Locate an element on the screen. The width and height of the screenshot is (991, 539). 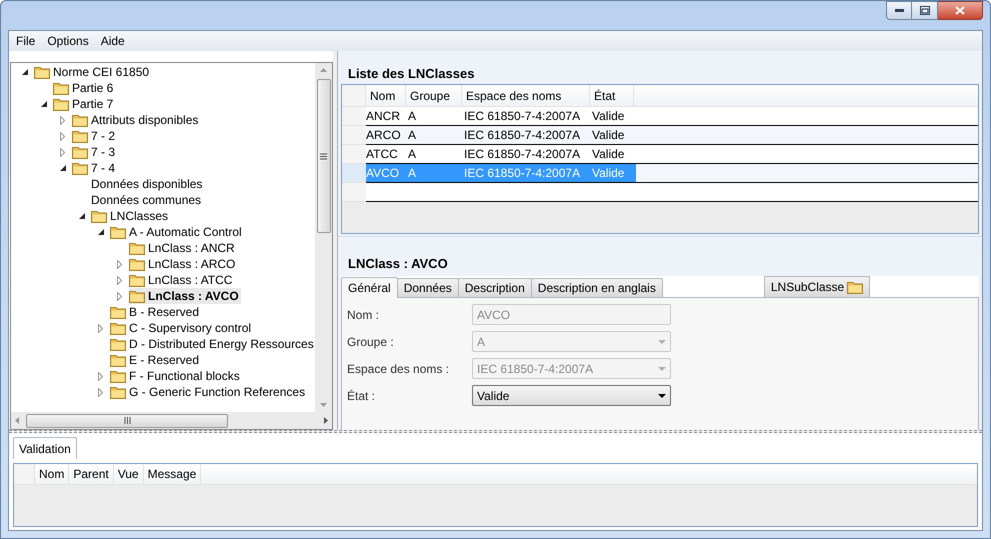
minimize-icon is located at coordinates (899, 10).